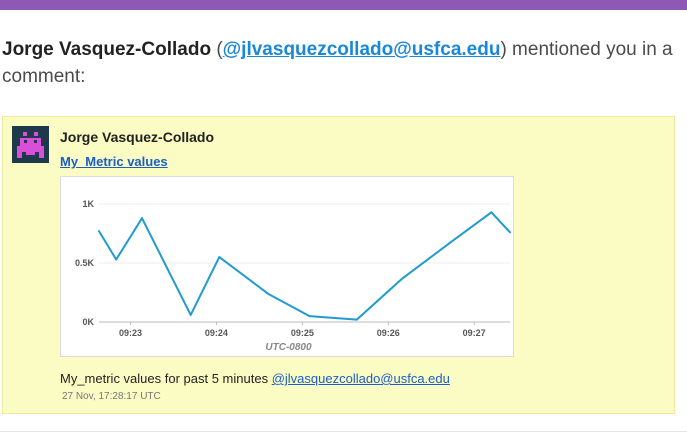 This screenshot has width=687, height=447. I want to click on notification-author: Jorge Vasquez-Collado, so click(107, 49).